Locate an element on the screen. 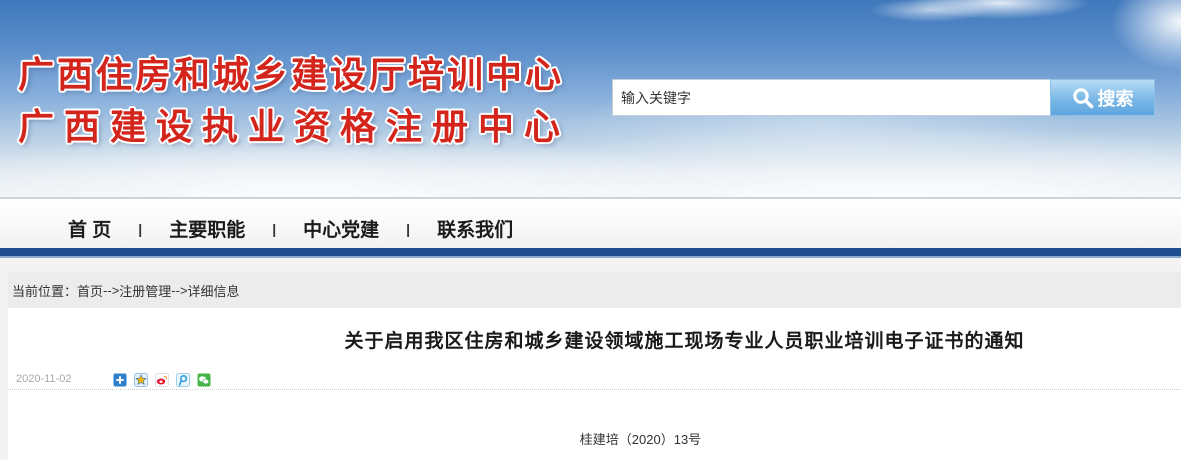  search-box is located at coordinates (831, 97).